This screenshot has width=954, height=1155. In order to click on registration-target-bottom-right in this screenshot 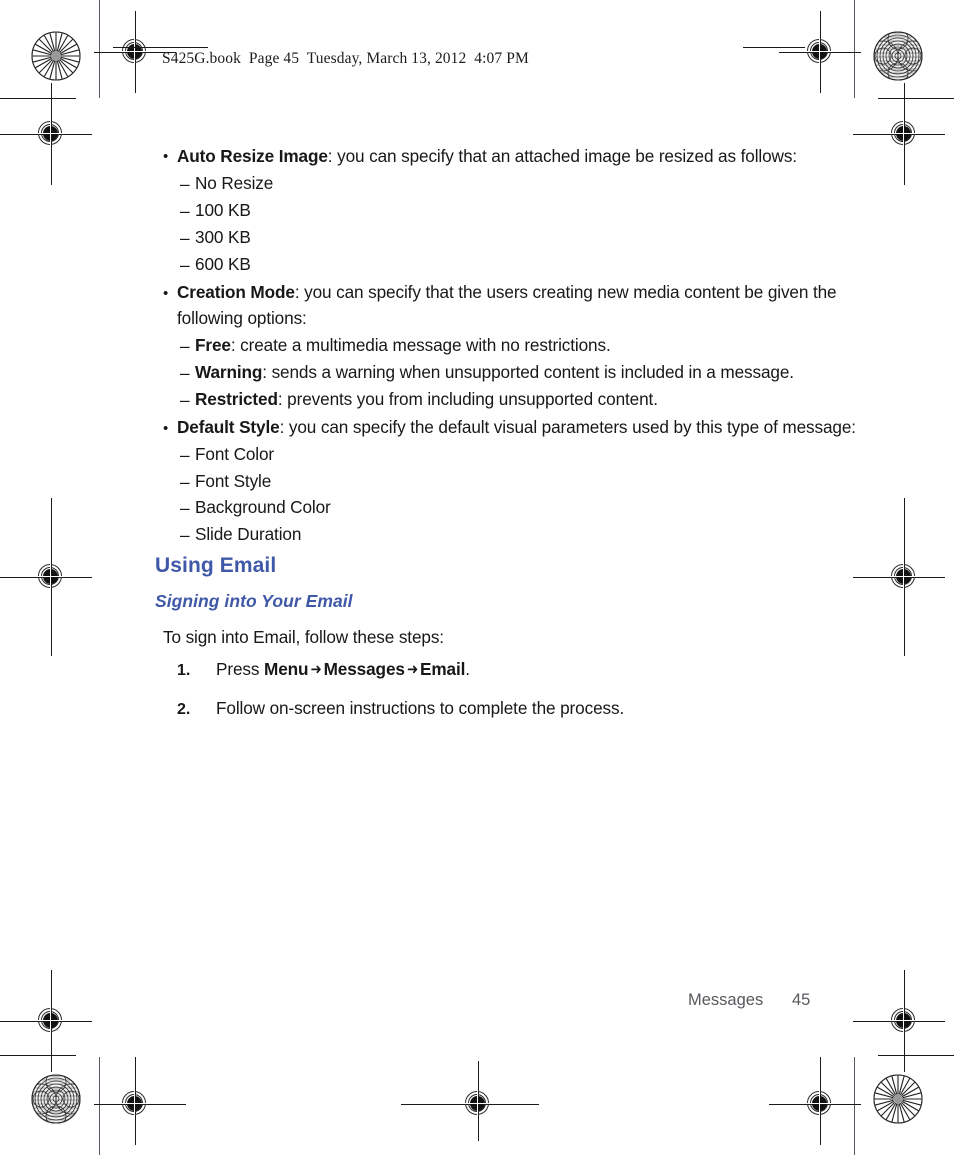, I will do `click(815, 1101)`.